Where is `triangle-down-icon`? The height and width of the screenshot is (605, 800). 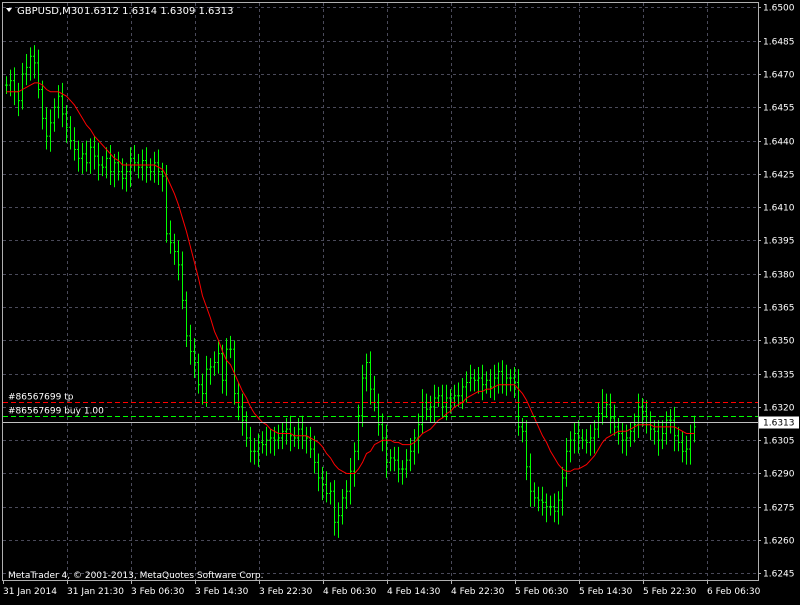
triangle-down-icon is located at coordinates (9, 10).